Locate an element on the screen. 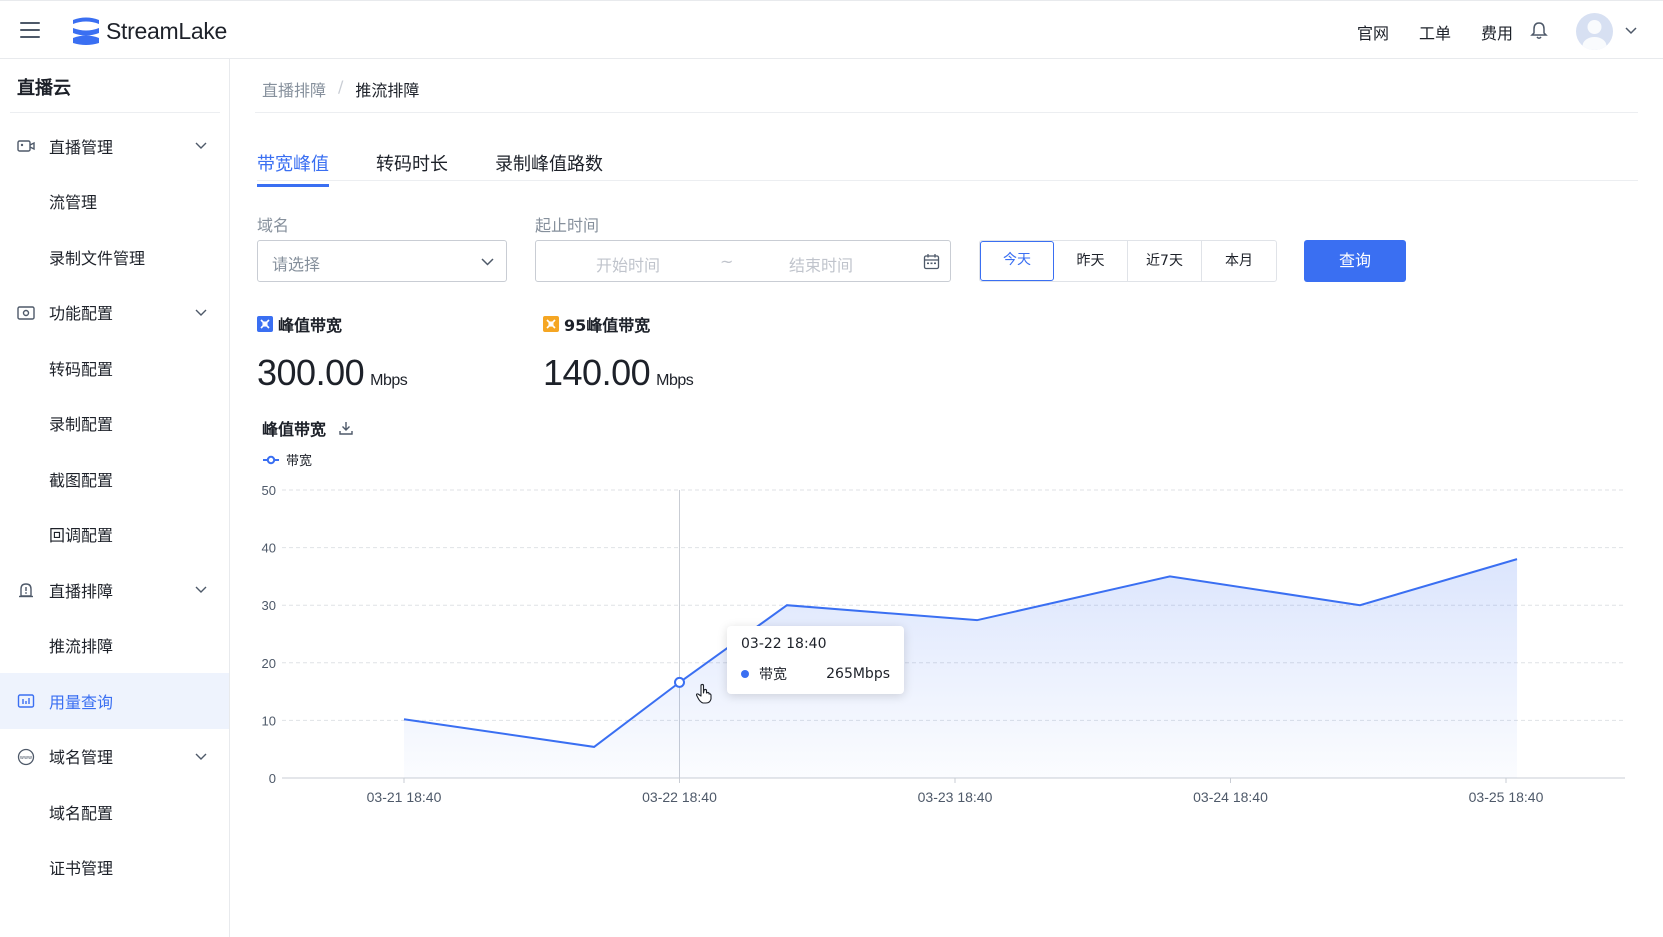  tooltip-date: 03-22 18:40 is located at coordinates (784, 644).